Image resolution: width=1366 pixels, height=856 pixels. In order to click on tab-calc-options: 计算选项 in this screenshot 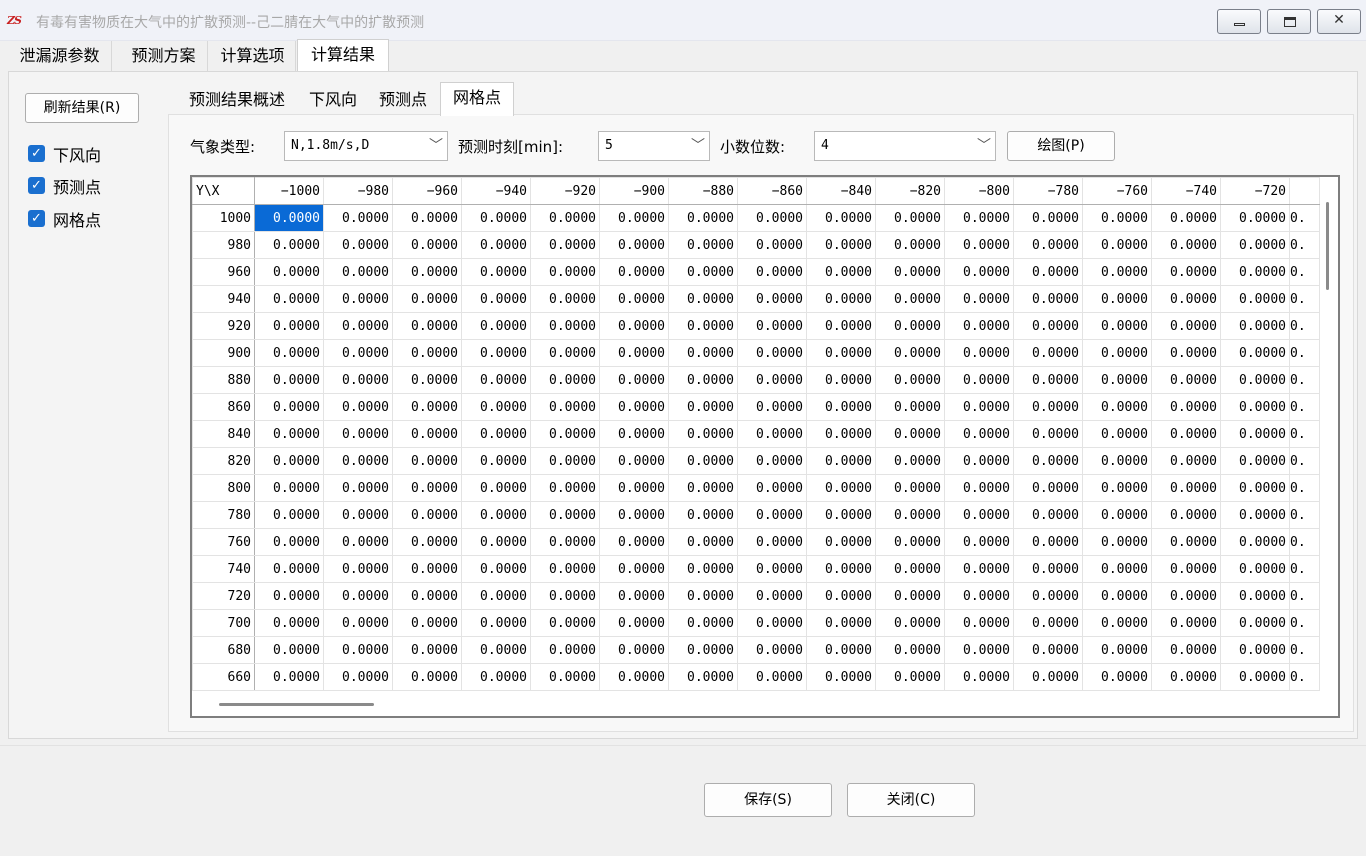, I will do `click(253, 56)`.